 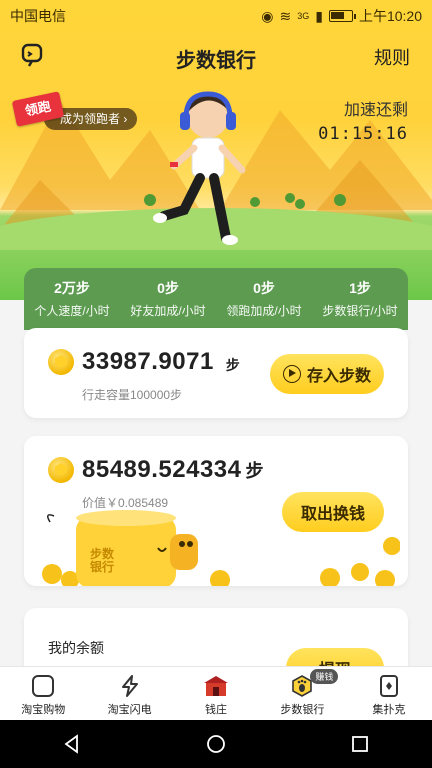 I want to click on recents-square-icon, so click(x=360, y=744).